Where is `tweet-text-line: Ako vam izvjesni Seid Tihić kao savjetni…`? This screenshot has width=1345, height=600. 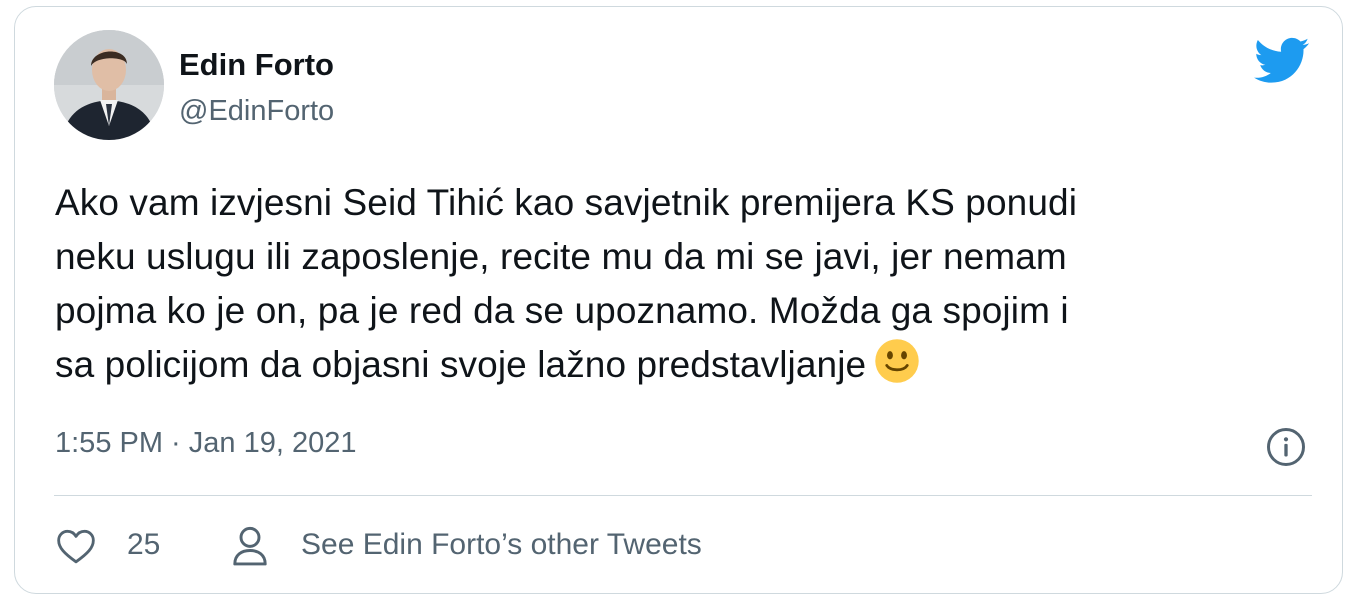
tweet-text-line: Ako vam izvjesni Seid Tihić kao savjetni… is located at coordinates (566, 202).